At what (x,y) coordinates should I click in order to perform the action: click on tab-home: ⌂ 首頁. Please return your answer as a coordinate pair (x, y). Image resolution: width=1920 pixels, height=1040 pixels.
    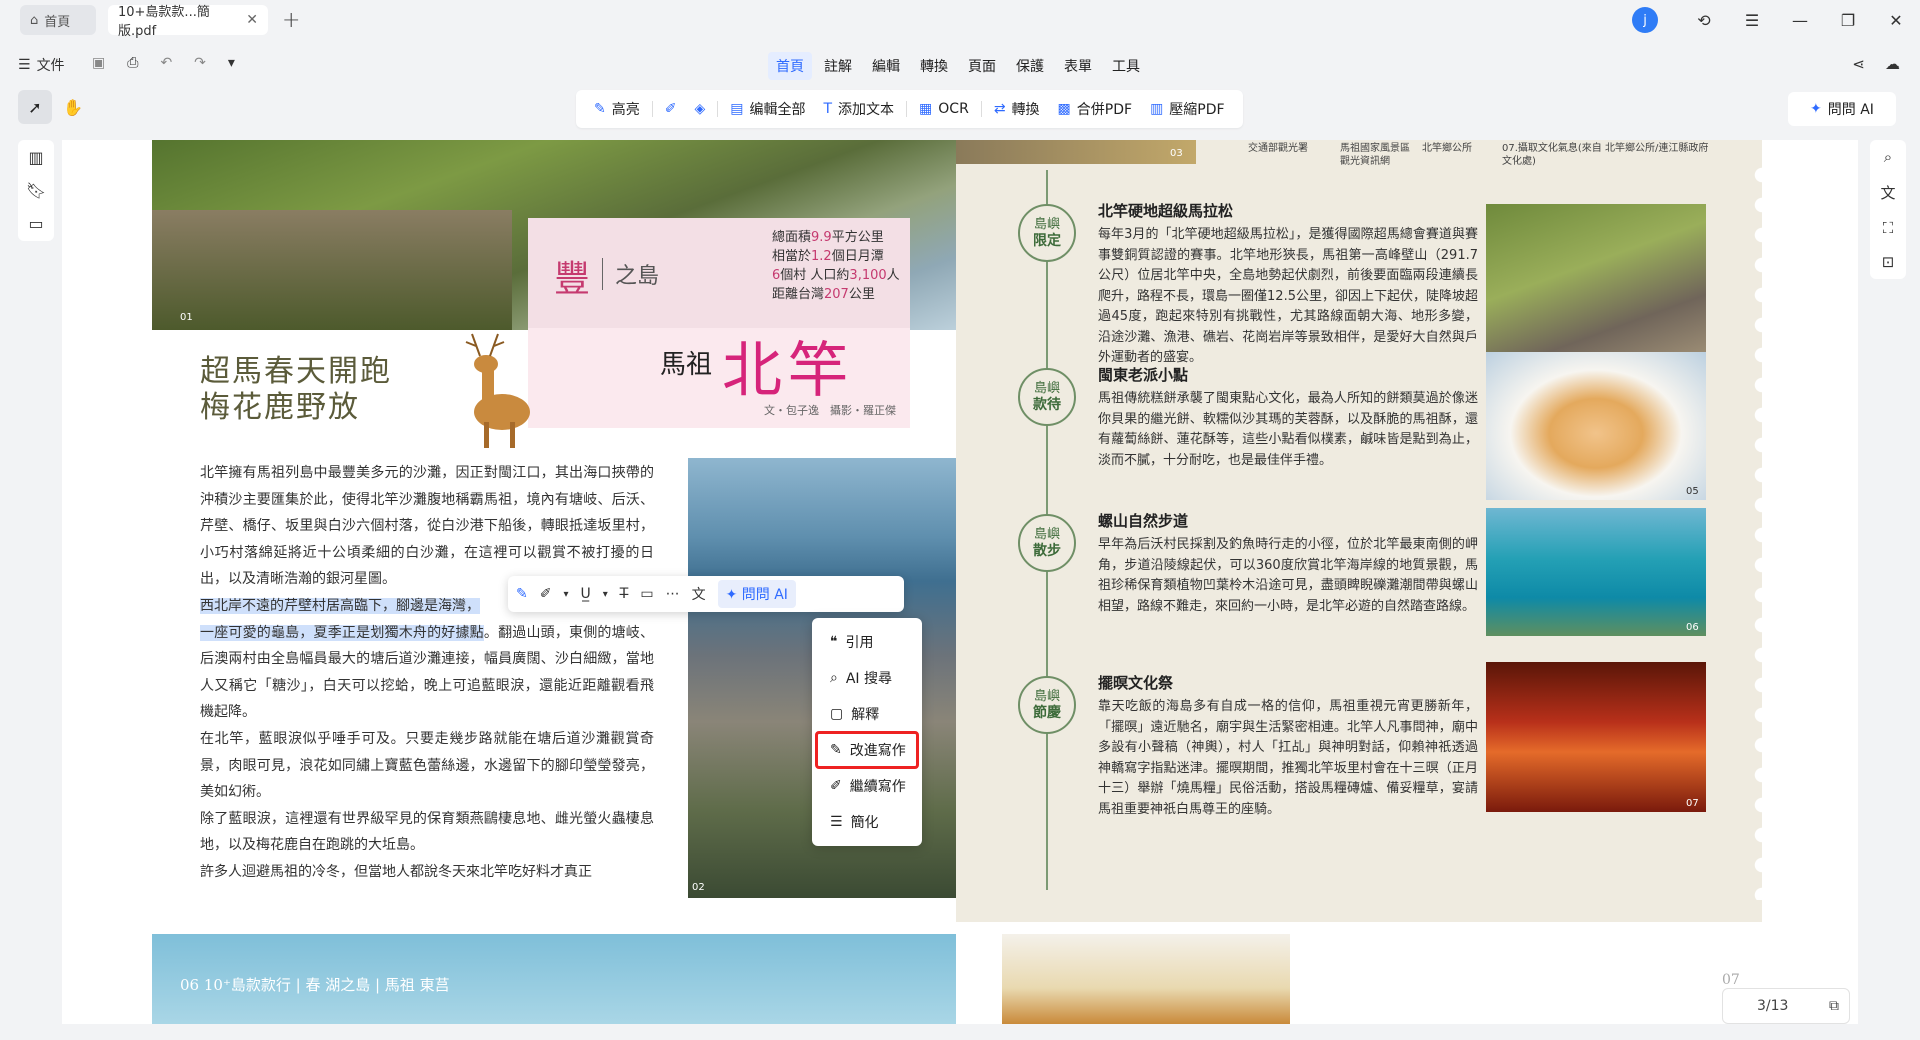
    Looking at the image, I should click on (58, 20).